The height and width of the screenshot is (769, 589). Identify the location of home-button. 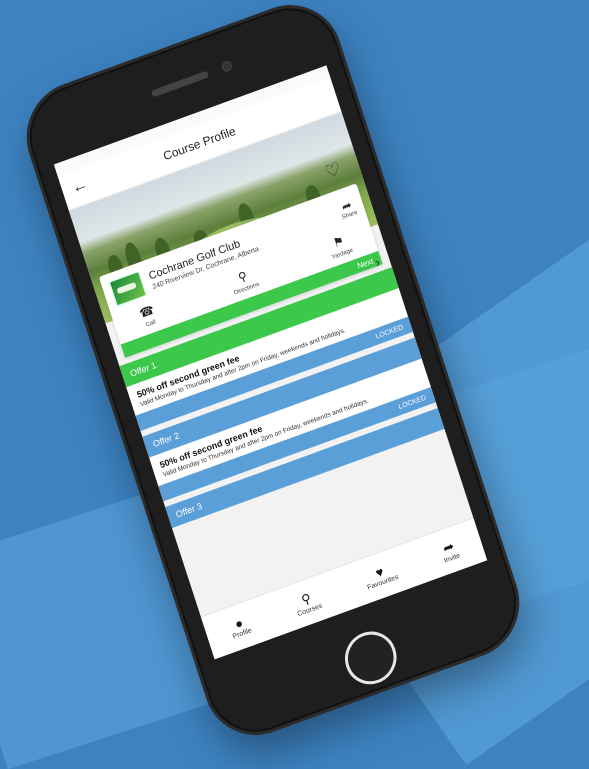
(371, 658).